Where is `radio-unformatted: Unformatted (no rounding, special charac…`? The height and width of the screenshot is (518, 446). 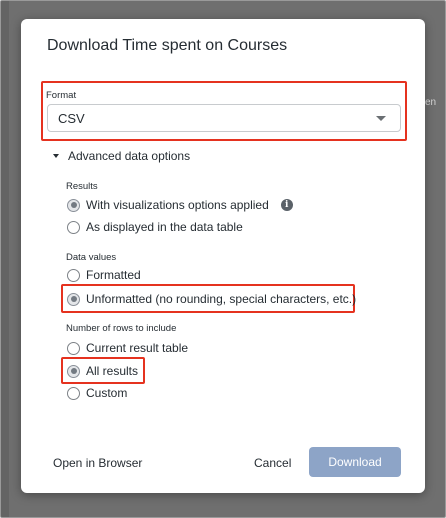
radio-unformatted: Unformatted (no rounding, special charac… is located at coordinates (211, 299).